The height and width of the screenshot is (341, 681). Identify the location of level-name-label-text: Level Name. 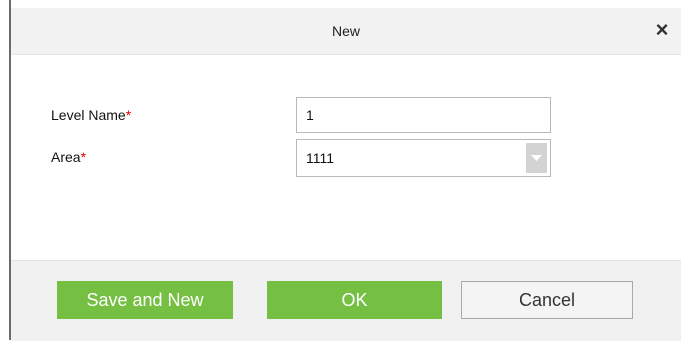
(88, 115).